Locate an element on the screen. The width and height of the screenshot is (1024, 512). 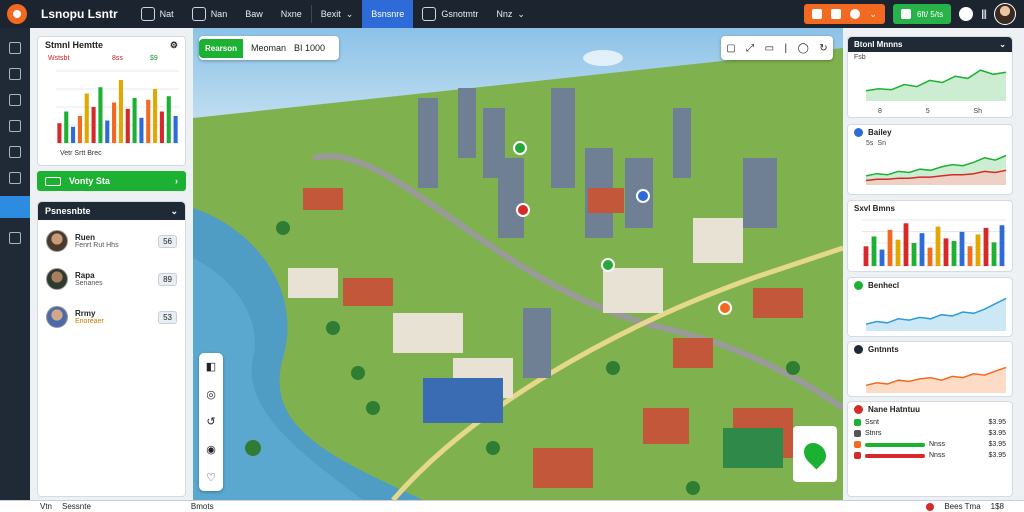
right-chart-panel-1: Btonl Mnnns ⌄ Fsb 8 5 Sh is located at coordinates (930, 77).